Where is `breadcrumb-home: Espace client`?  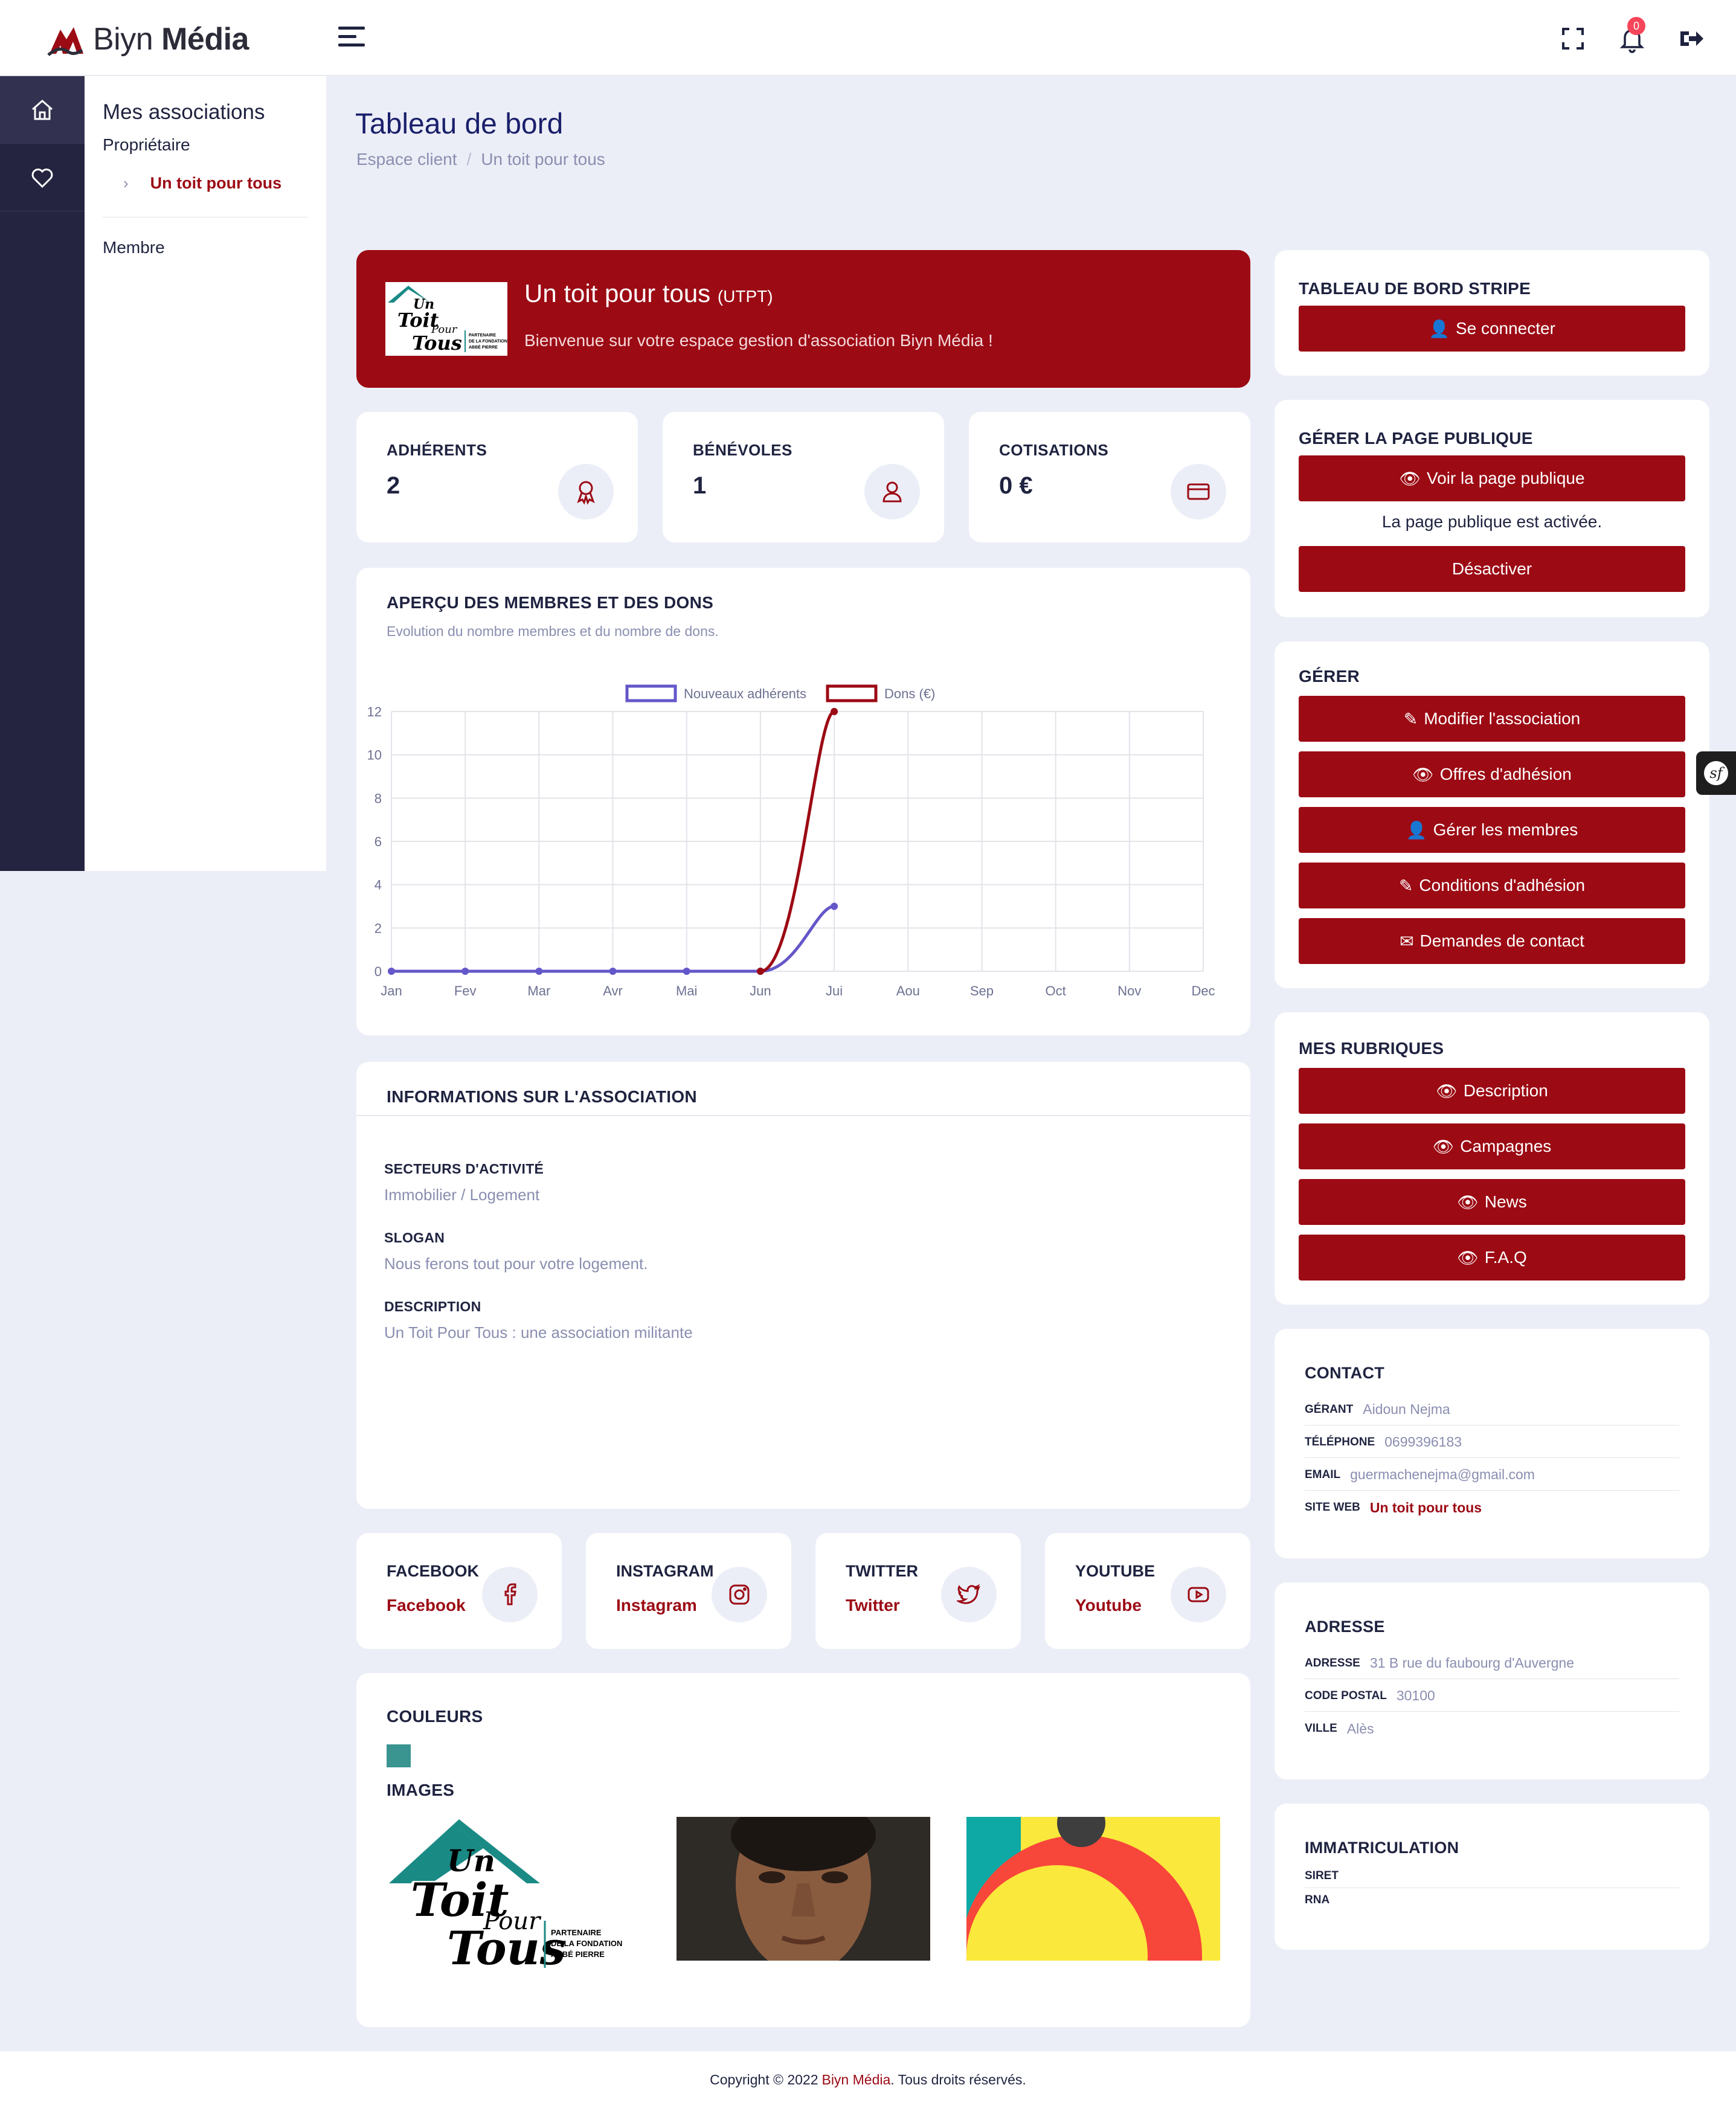
breadcrumb-home: Espace client is located at coordinates (406, 159).